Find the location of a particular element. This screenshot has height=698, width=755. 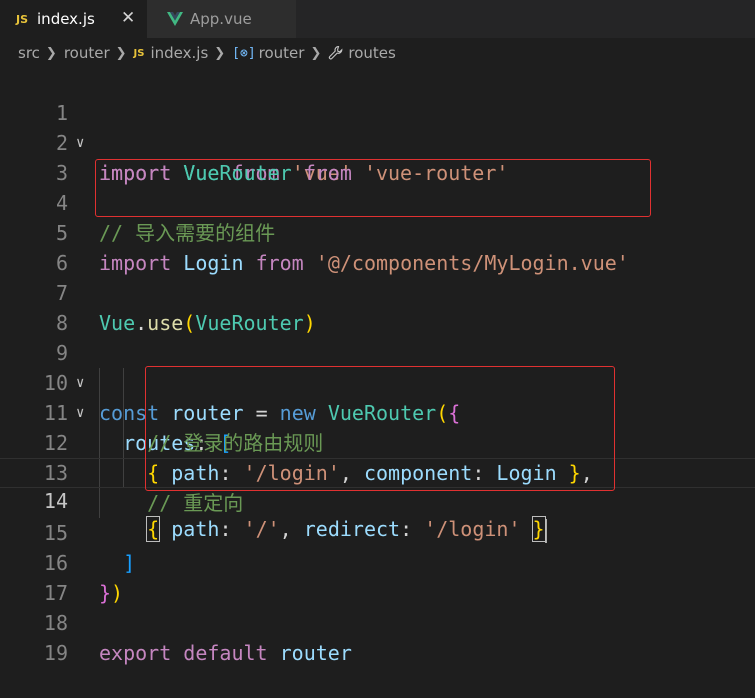

code-token: default is located at coordinates (225, 653).